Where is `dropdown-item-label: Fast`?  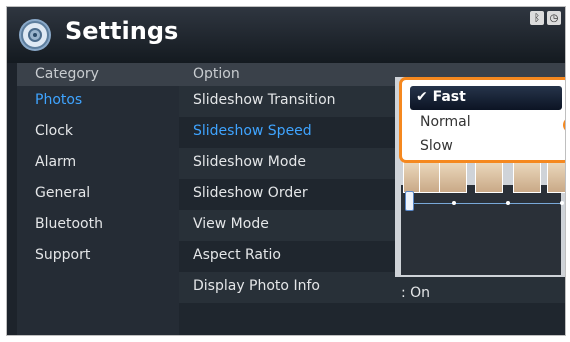
dropdown-item-label: Fast is located at coordinates (449, 97).